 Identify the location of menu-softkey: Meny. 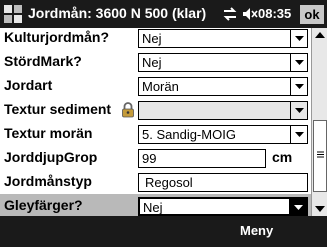
(256, 230).